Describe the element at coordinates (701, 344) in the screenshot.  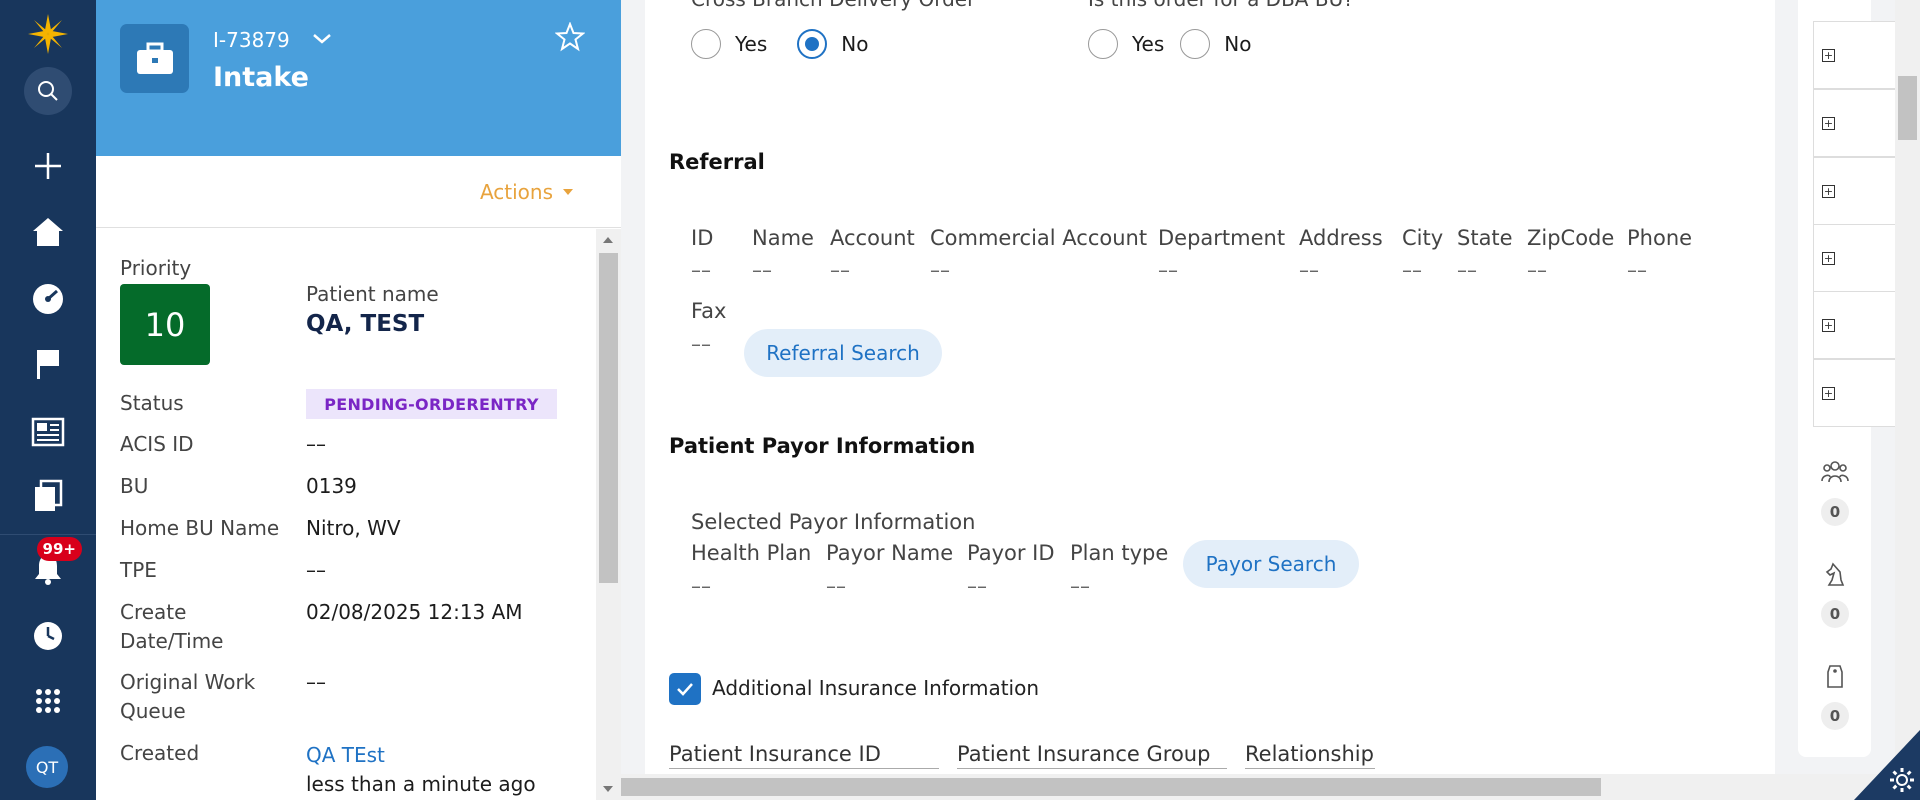
I see `referral-val-fax: ––` at that location.